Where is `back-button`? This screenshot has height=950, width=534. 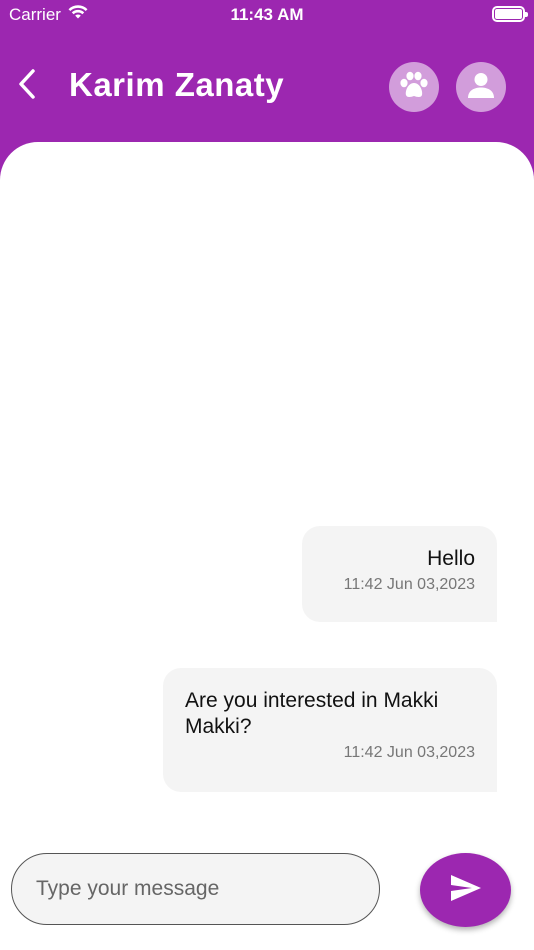
back-button is located at coordinates (27, 86).